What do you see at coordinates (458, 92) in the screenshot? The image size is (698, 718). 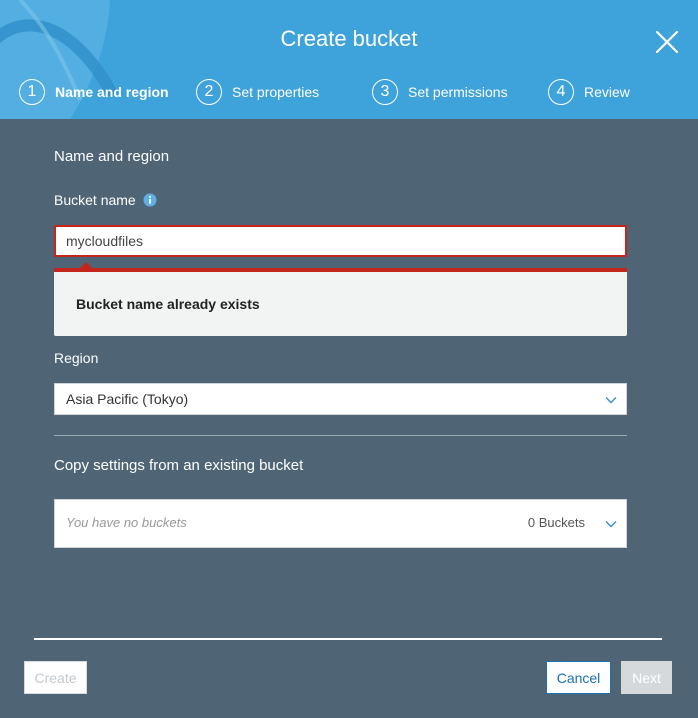 I see `step-label: Set permissions` at bounding box center [458, 92].